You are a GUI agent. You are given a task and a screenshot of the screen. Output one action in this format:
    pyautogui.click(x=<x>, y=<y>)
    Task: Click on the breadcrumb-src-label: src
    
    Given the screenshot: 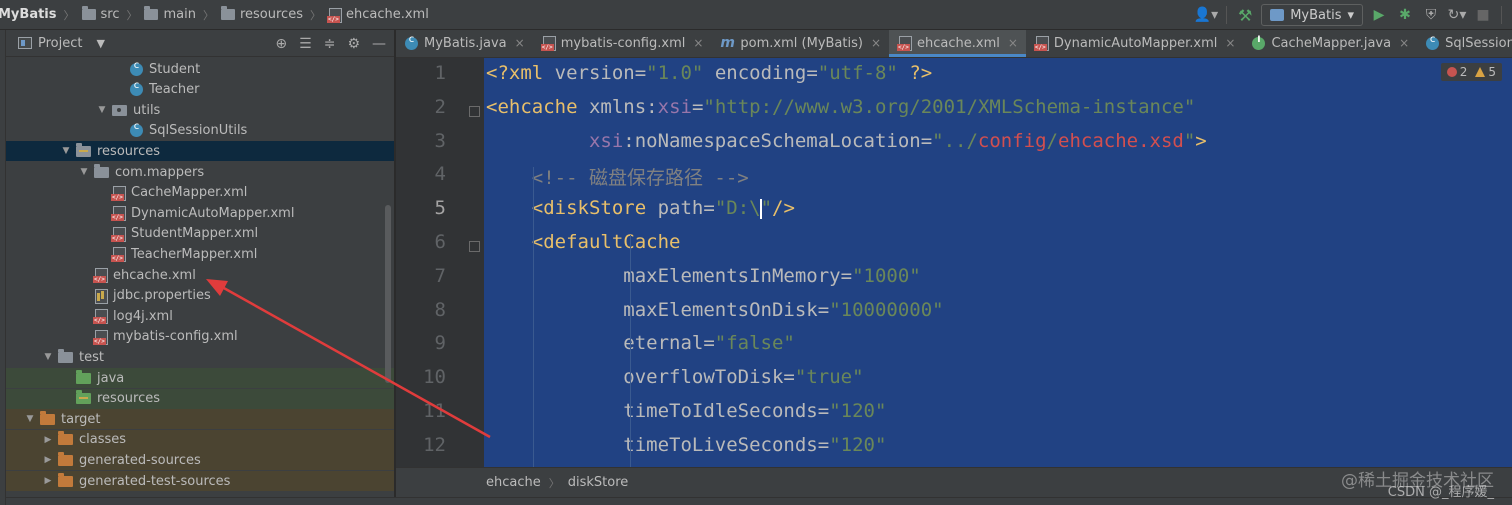 What is the action you would take?
    pyautogui.click(x=110, y=14)
    